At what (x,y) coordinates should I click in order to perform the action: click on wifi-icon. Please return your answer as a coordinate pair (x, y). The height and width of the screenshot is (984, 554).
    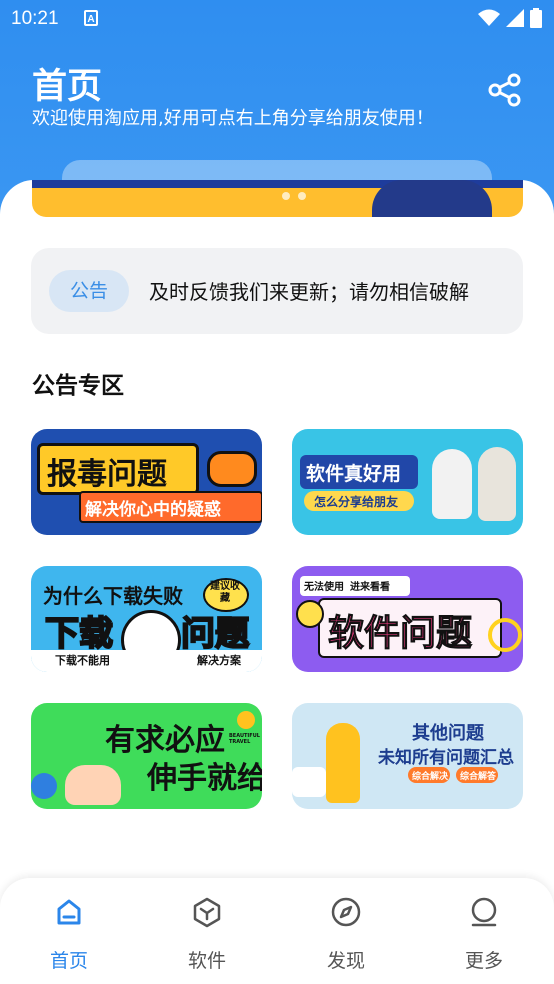
    Looking at the image, I should click on (489, 17).